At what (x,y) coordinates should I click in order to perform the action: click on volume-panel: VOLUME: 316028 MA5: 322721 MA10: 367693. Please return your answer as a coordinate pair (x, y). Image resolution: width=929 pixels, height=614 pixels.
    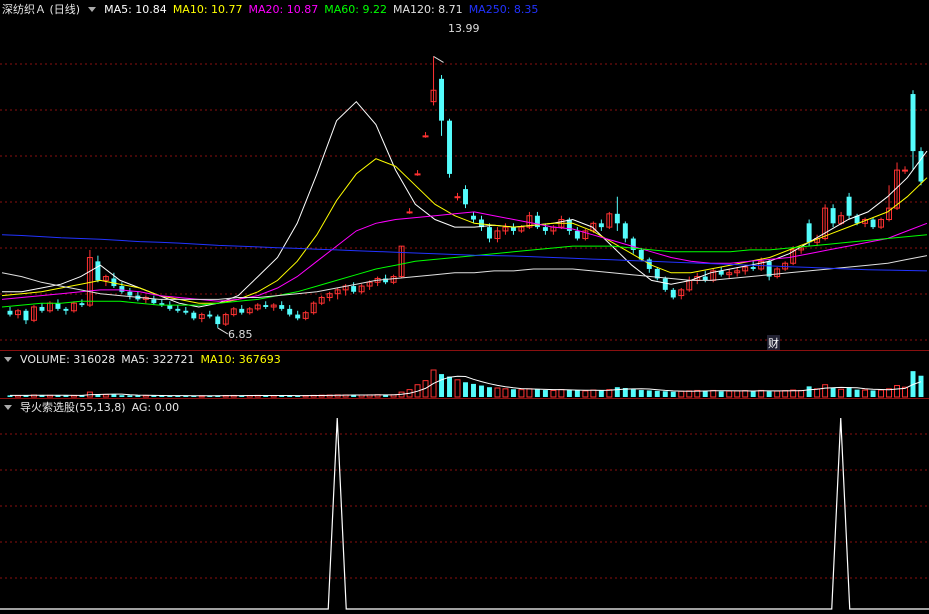
    Looking at the image, I should click on (464, 374).